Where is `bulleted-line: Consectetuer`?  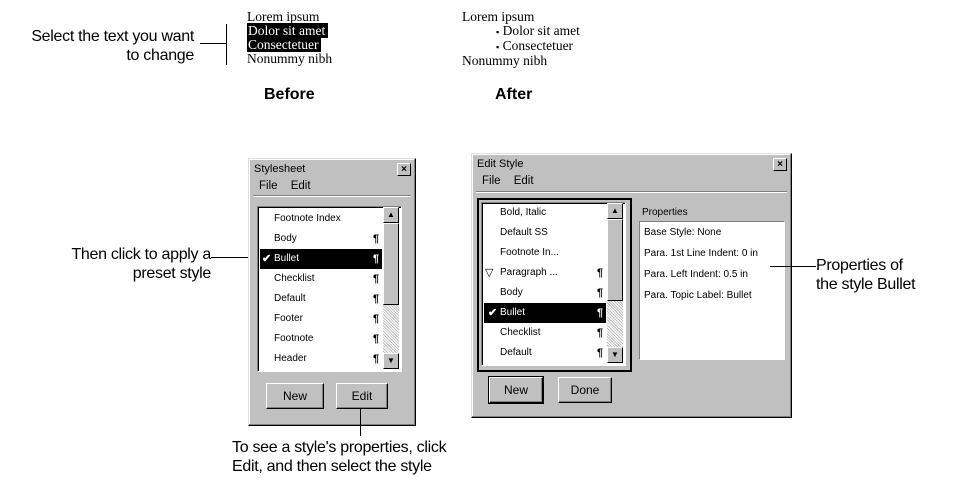 bulleted-line: Consectetuer is located at coordinates (538, 45).